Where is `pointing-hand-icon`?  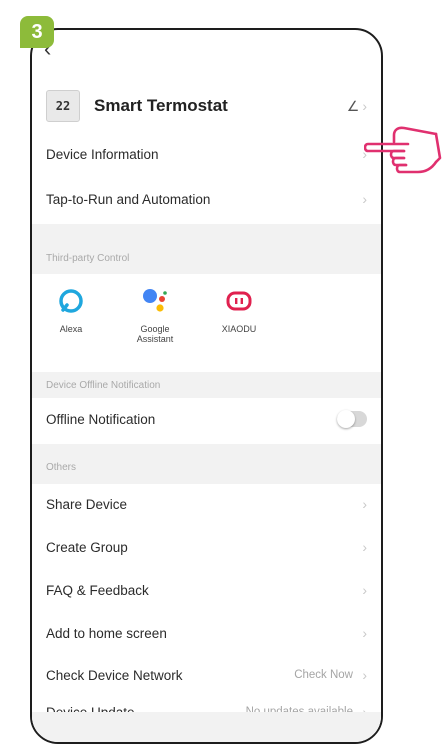 pointing-hand-icon is located at coordinates (403, 150).